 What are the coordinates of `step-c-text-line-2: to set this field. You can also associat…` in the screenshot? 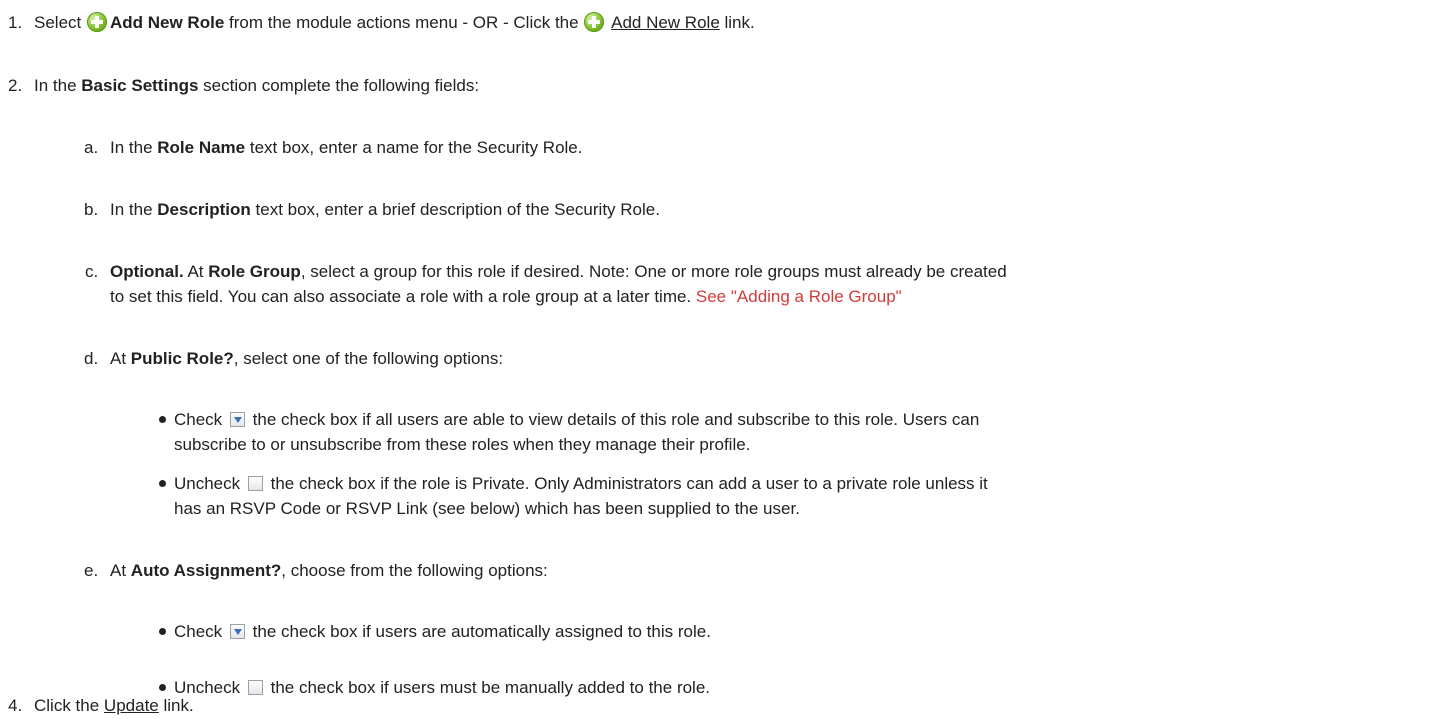 It's located at (506, 296).